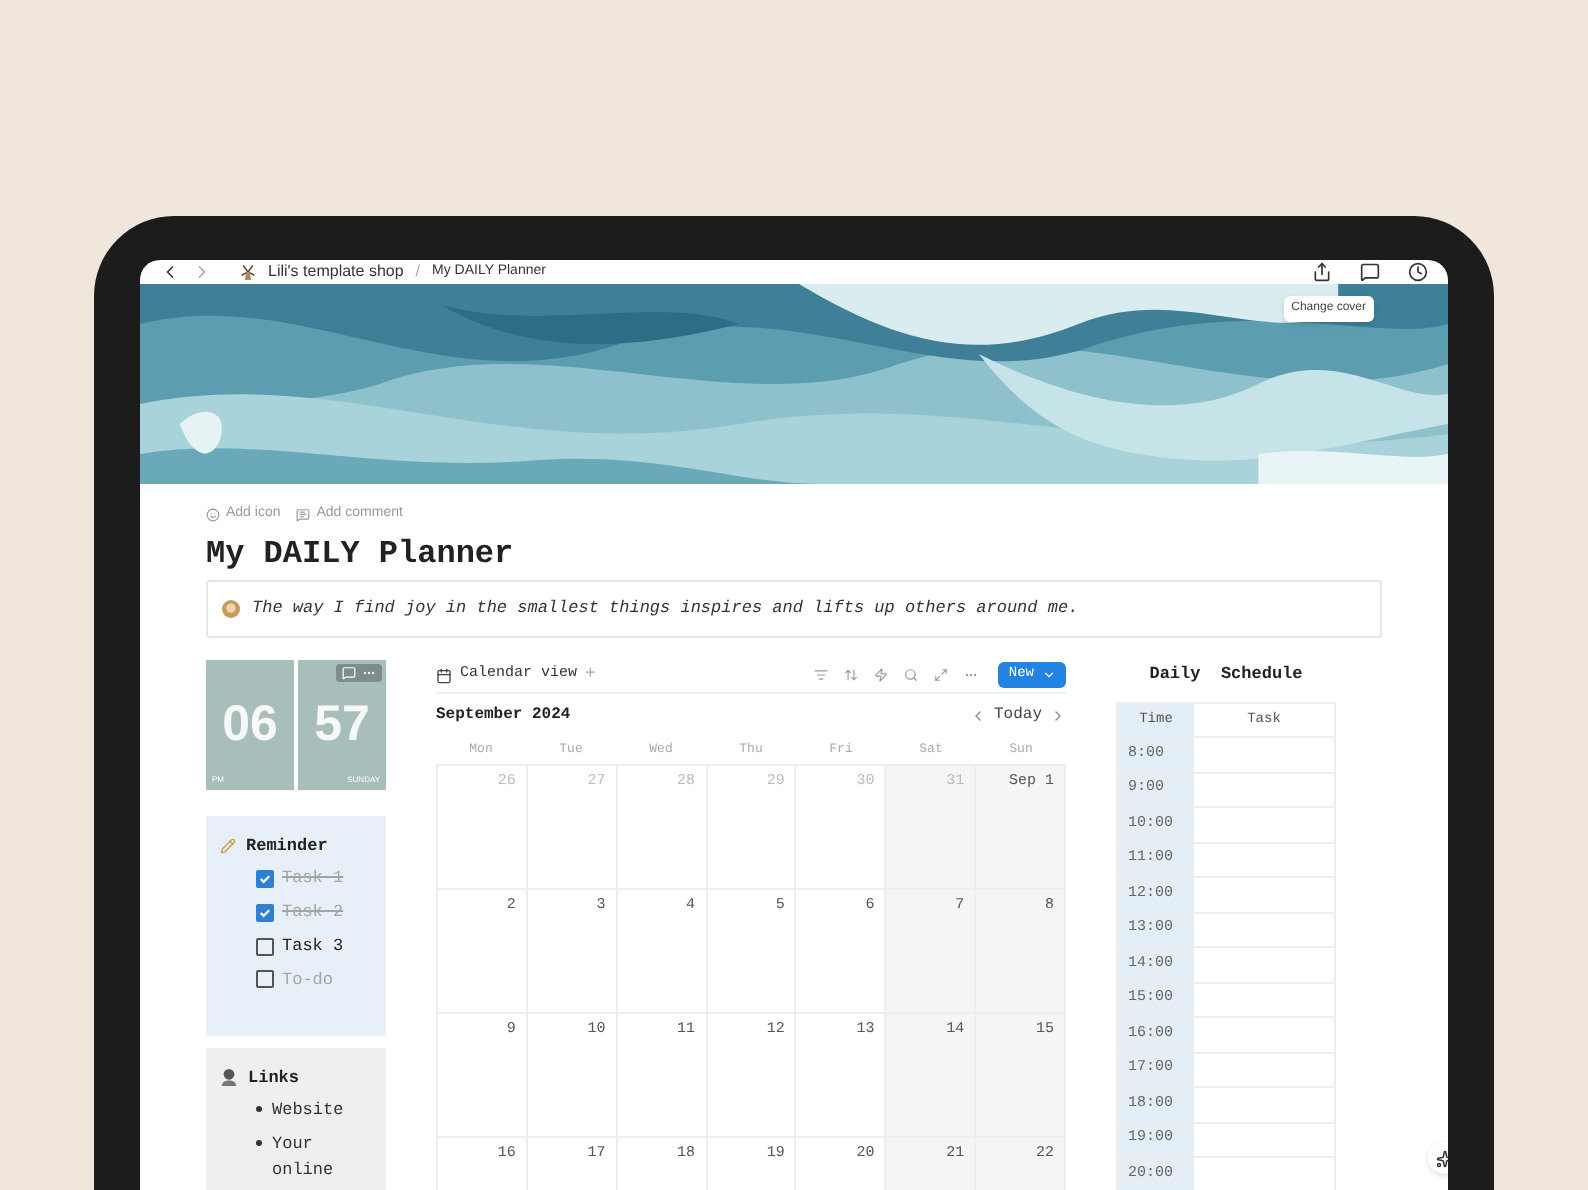  What do you see at coordinates (361, 553) in the screenshot?
I see `page-title: My DAILY Planner` at bounding box center [361, 553].